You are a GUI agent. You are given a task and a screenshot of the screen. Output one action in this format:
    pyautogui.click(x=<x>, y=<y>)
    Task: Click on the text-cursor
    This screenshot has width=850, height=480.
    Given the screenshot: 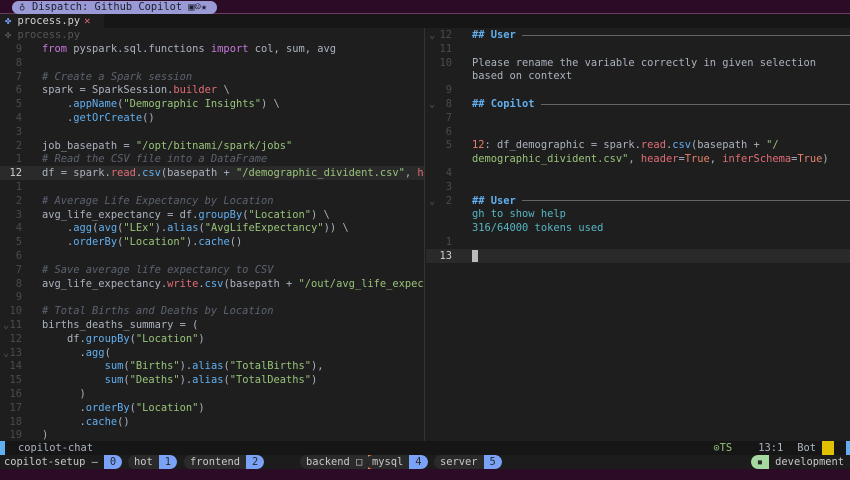 What is the action you would take?
    pyautogui.click(x=475, y=255)
    